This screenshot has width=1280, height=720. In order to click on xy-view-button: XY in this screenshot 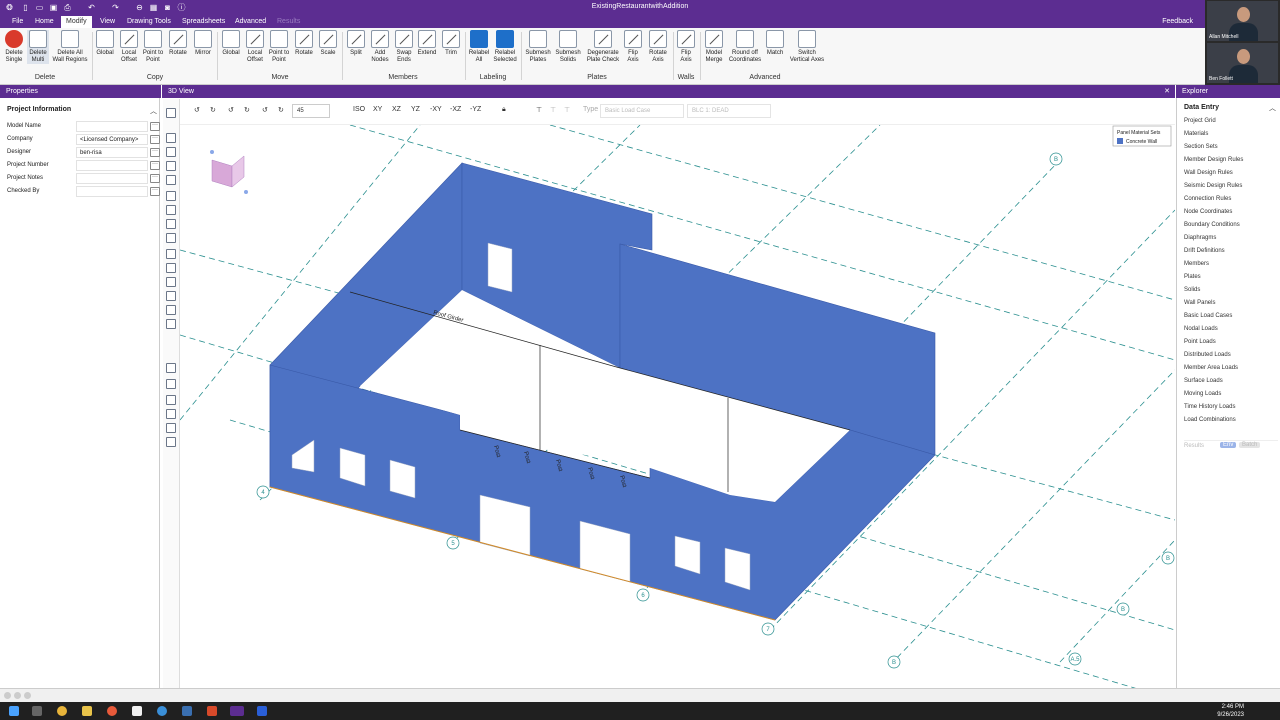, I will do `click(377, 109)`.